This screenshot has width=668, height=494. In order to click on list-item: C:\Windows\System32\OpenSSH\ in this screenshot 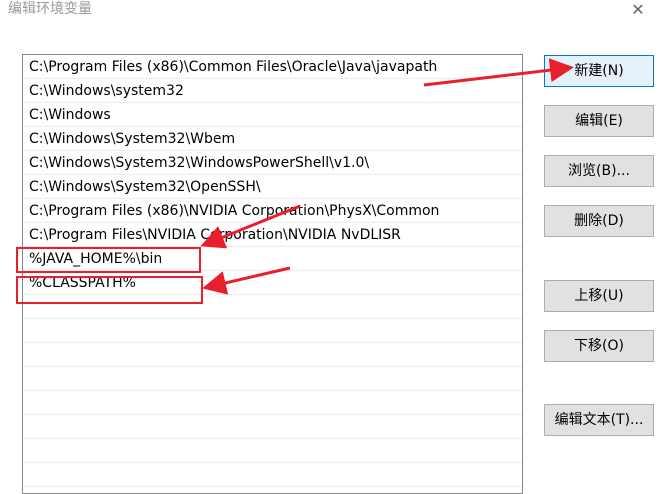, I will do `click(272, 187)`.